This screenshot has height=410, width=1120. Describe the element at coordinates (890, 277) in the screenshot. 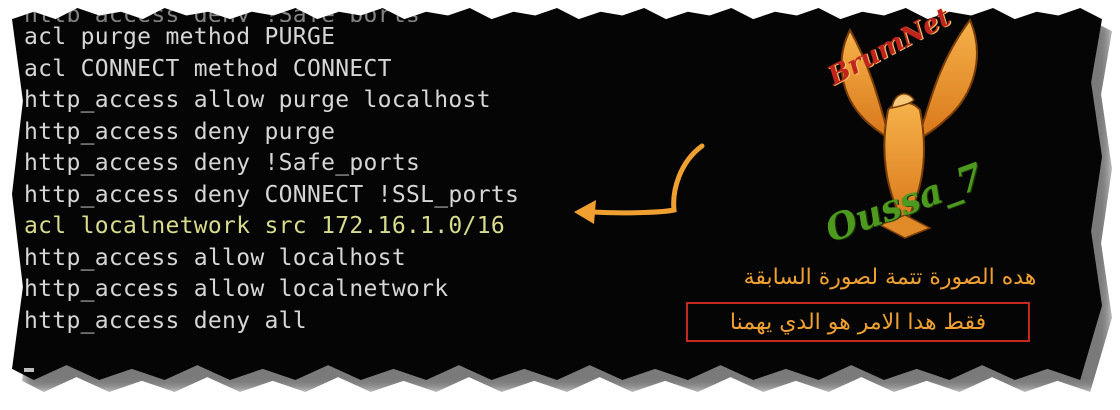

I see `annotation-caption: هده الصورة تتمة لصورة السابقة` at that location.